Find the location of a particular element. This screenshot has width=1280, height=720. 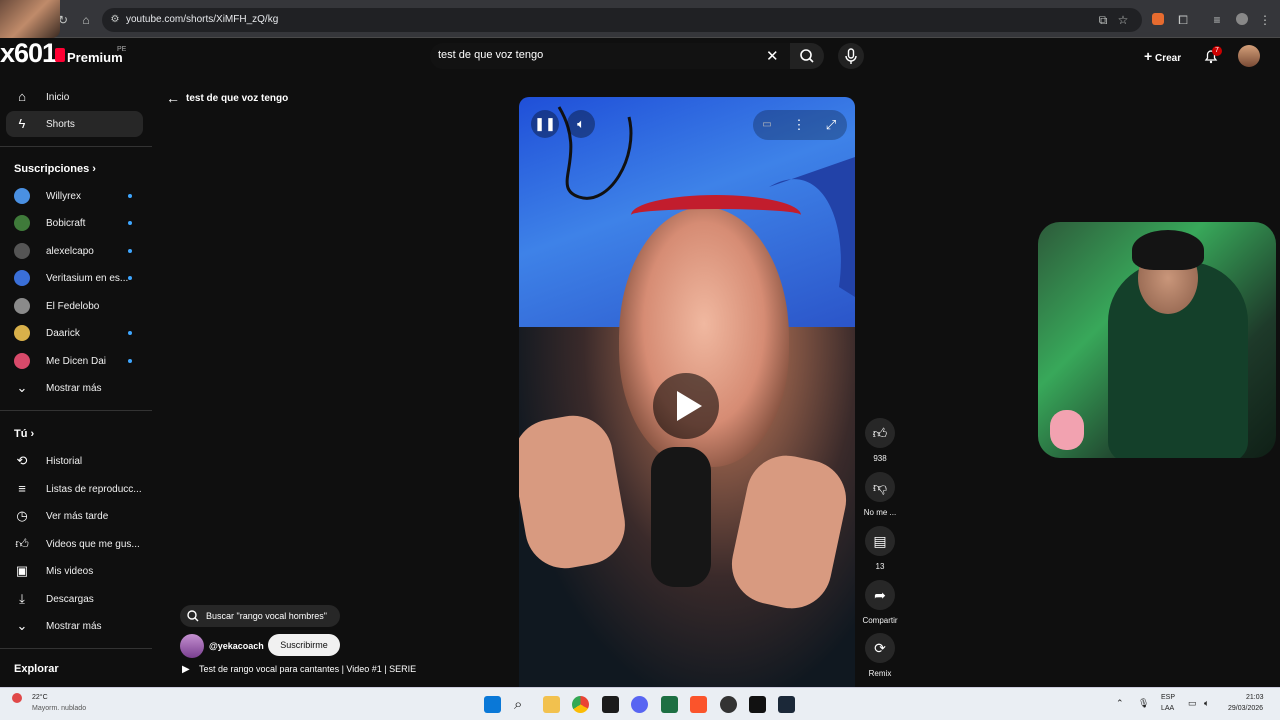

play-overlay-button is located at coordinates (686, 406).